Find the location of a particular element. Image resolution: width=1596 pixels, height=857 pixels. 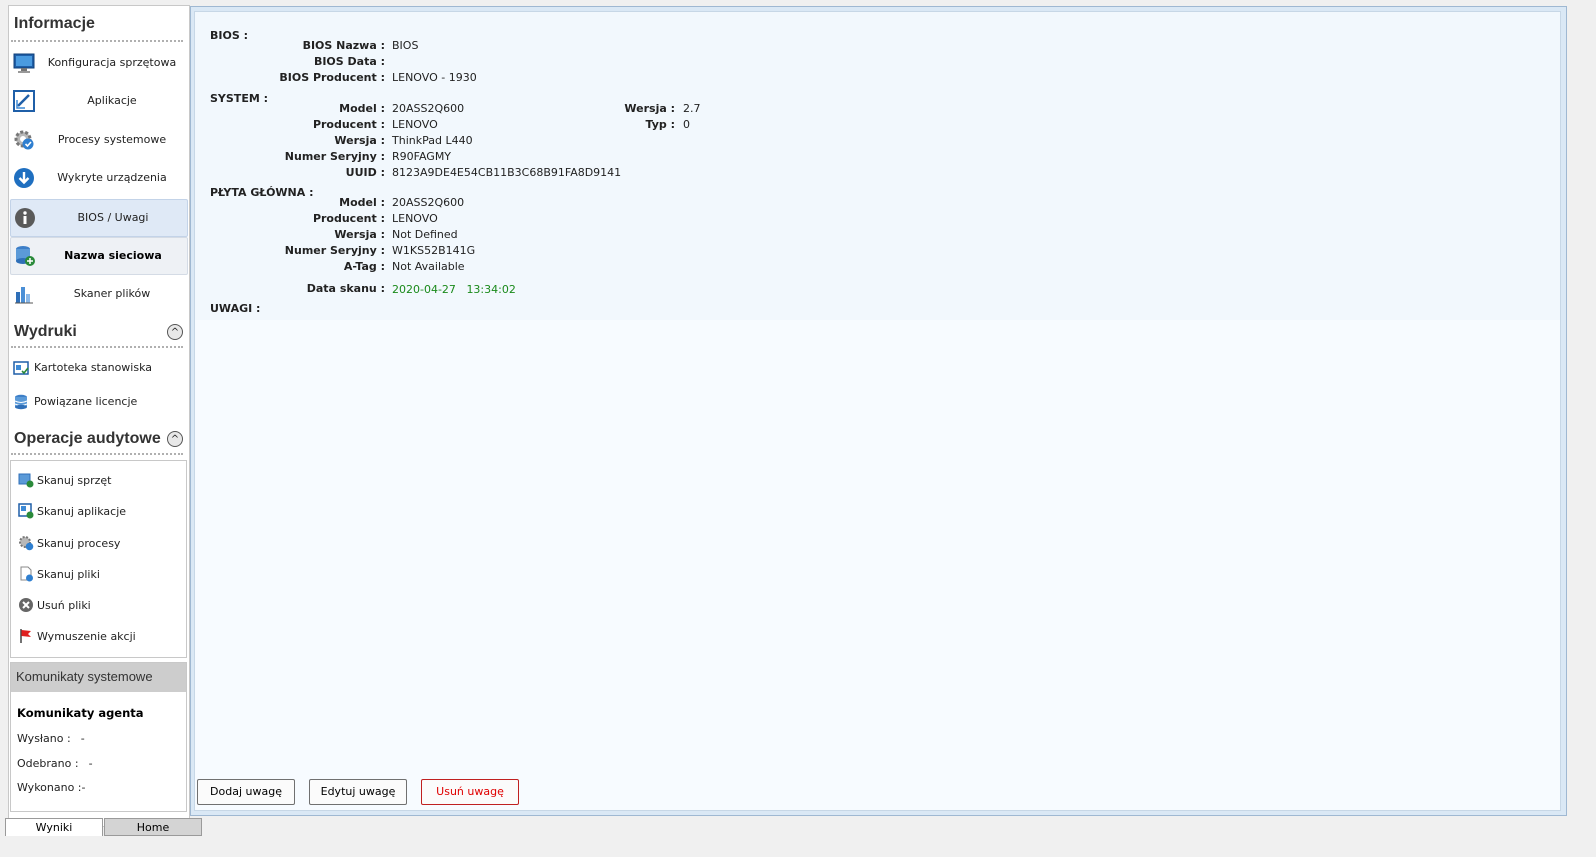

card-icon is located at coordinates (21, 368).